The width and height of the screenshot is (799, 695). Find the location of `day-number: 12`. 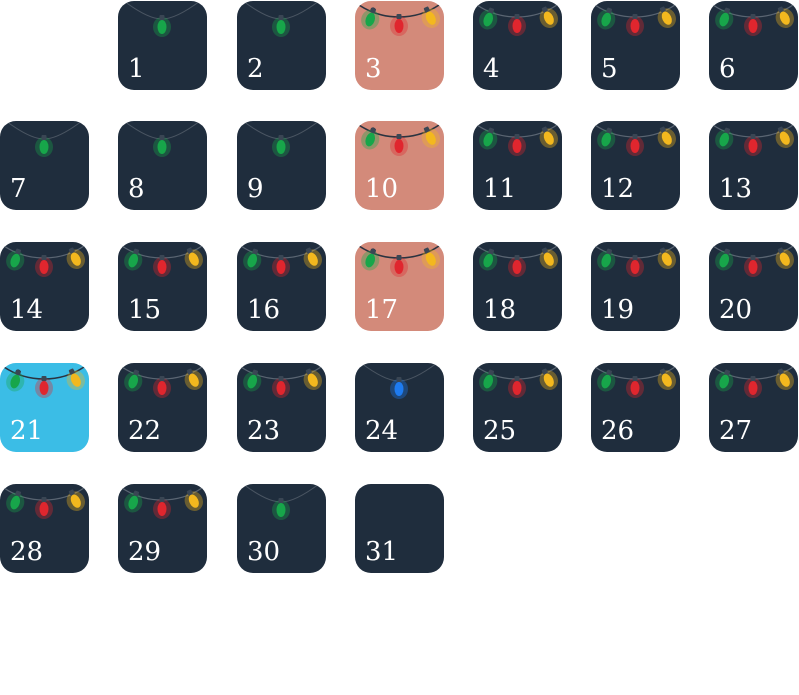

day-number: 12 is located at coordinates (618, 189).